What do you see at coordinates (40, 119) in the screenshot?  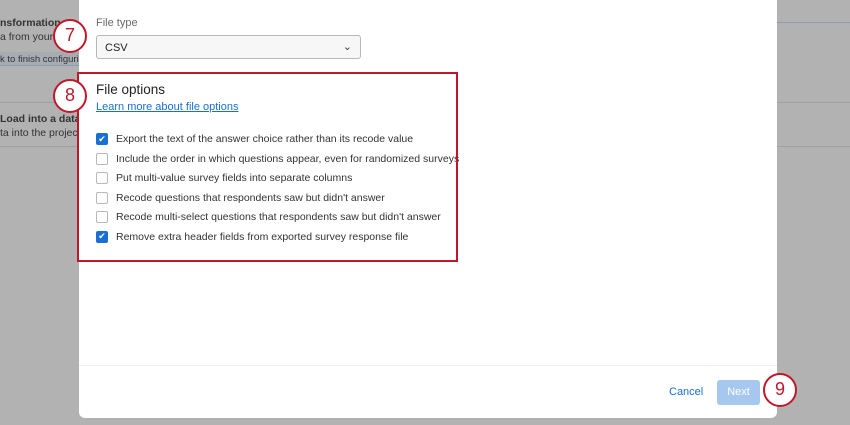 I see `bg-text: Load into a data` at bounding box center [40, 119].